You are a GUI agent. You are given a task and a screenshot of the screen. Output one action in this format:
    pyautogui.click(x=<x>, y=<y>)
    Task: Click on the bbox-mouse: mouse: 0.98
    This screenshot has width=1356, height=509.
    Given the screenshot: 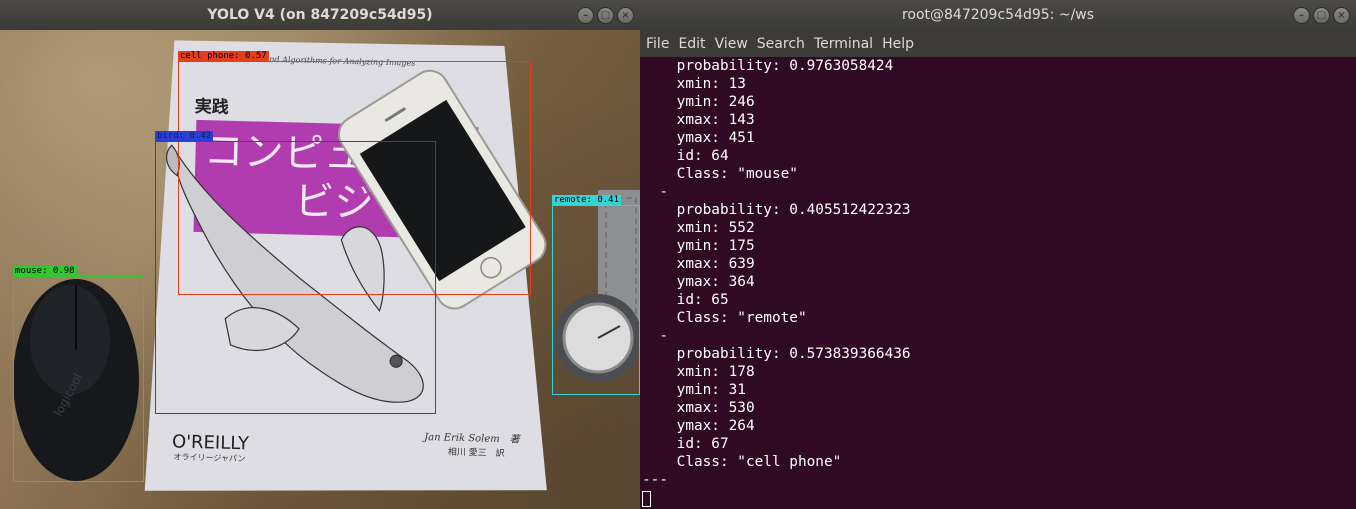 What is the action you would take?
    pyautogui.click(x=78, y=374)
    